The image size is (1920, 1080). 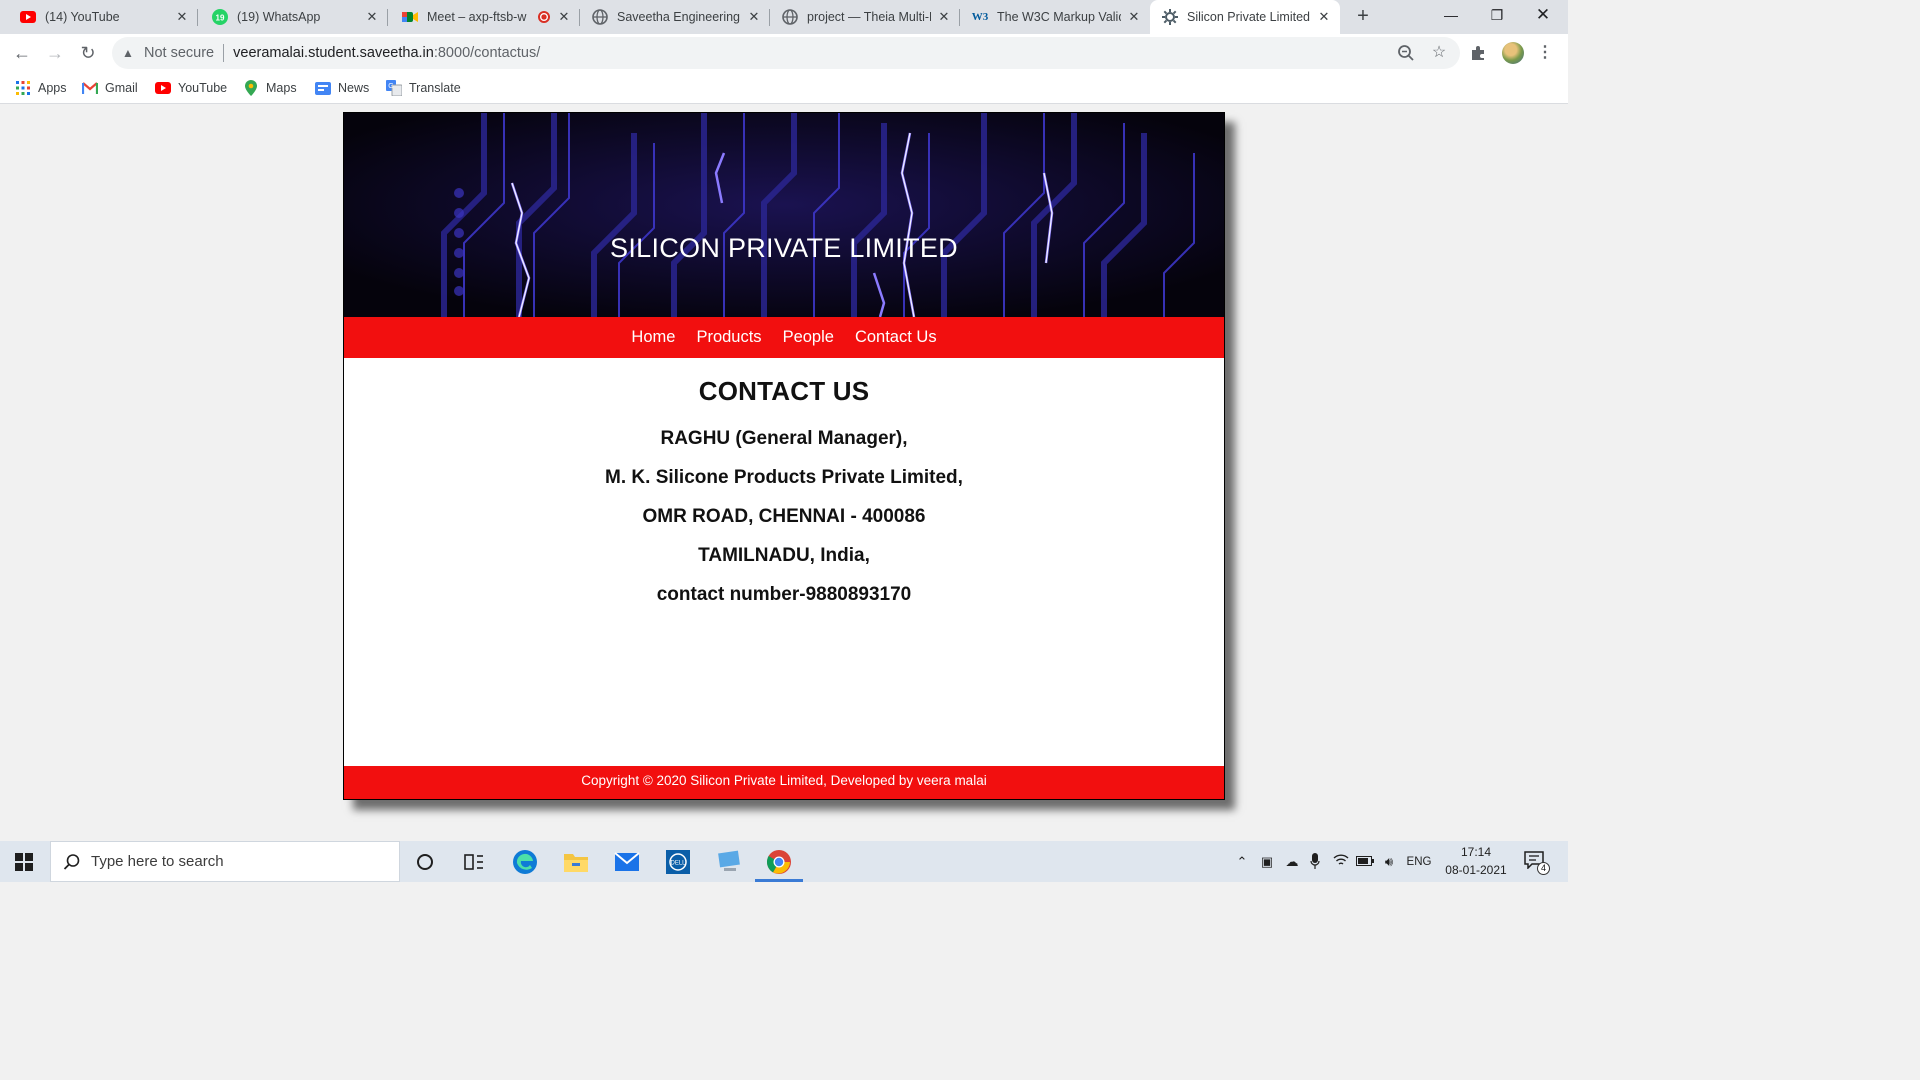 What do you see at coordinates (220, 17) in the screenshot?
I see `whatsapp-icon: 19` at bounding box center [220, 17].